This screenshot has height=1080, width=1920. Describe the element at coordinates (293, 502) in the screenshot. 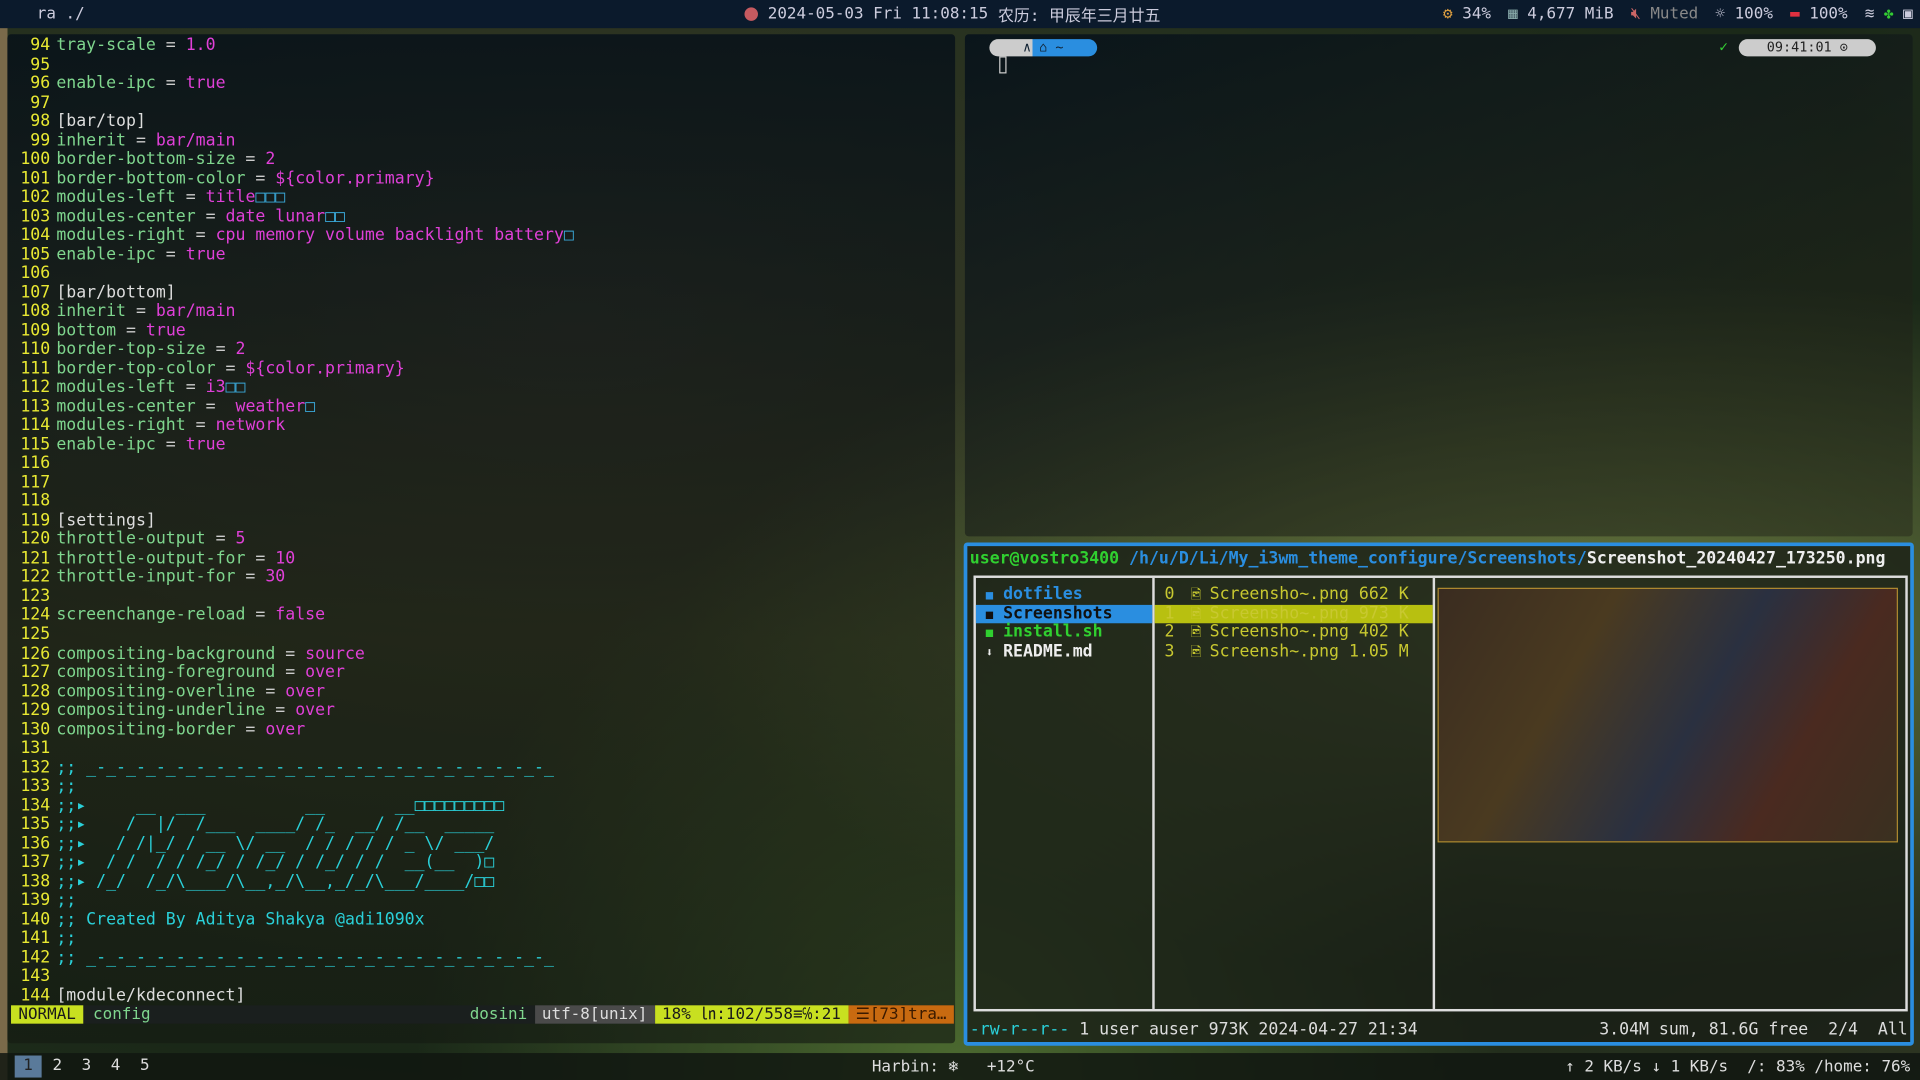

I see `code-line: 118` at that location.